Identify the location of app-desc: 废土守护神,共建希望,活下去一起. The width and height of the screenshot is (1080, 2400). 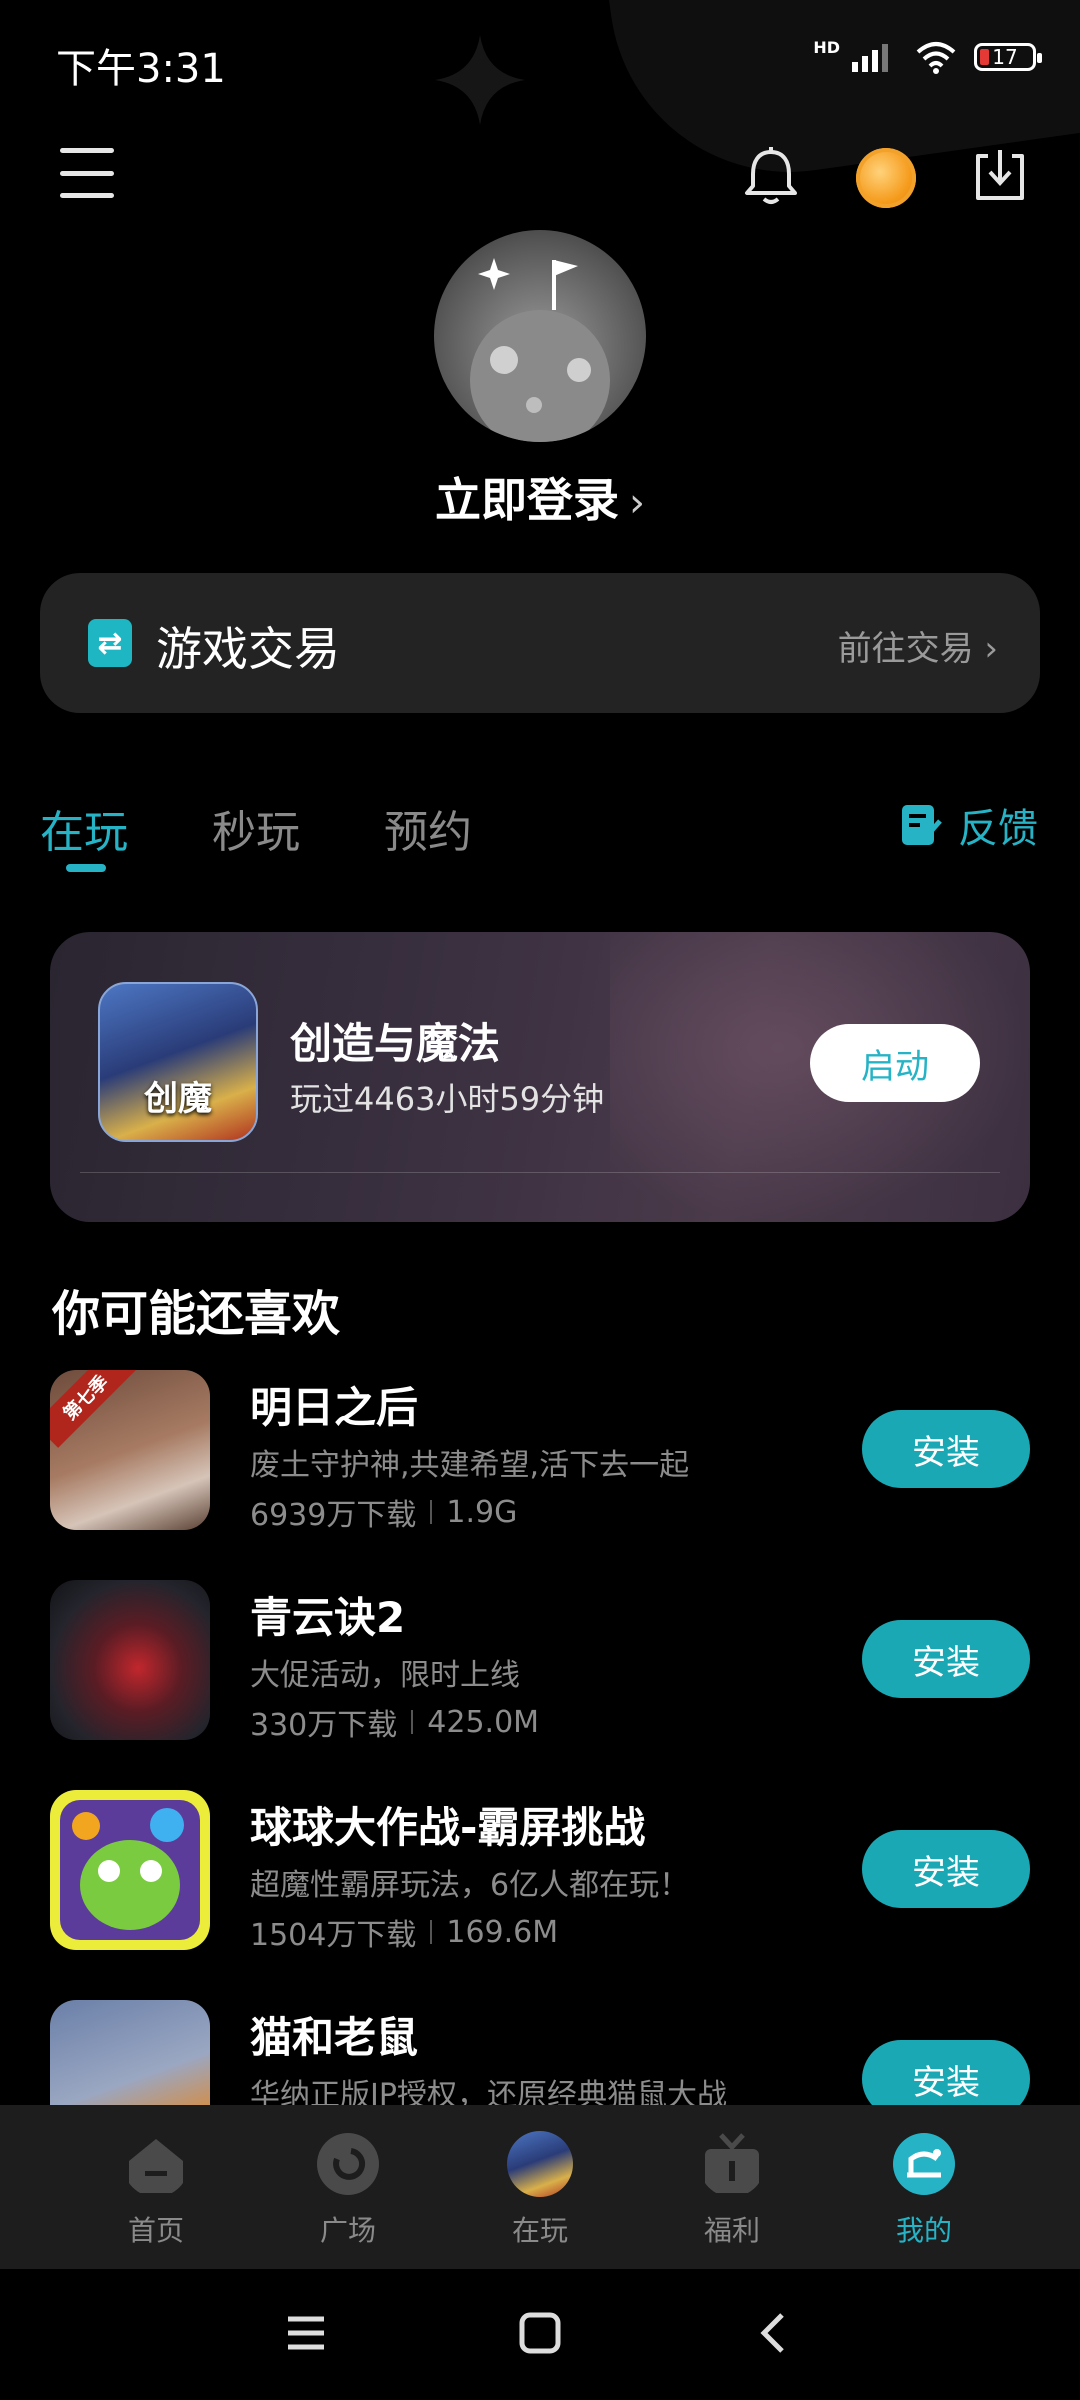
(470, 1465).